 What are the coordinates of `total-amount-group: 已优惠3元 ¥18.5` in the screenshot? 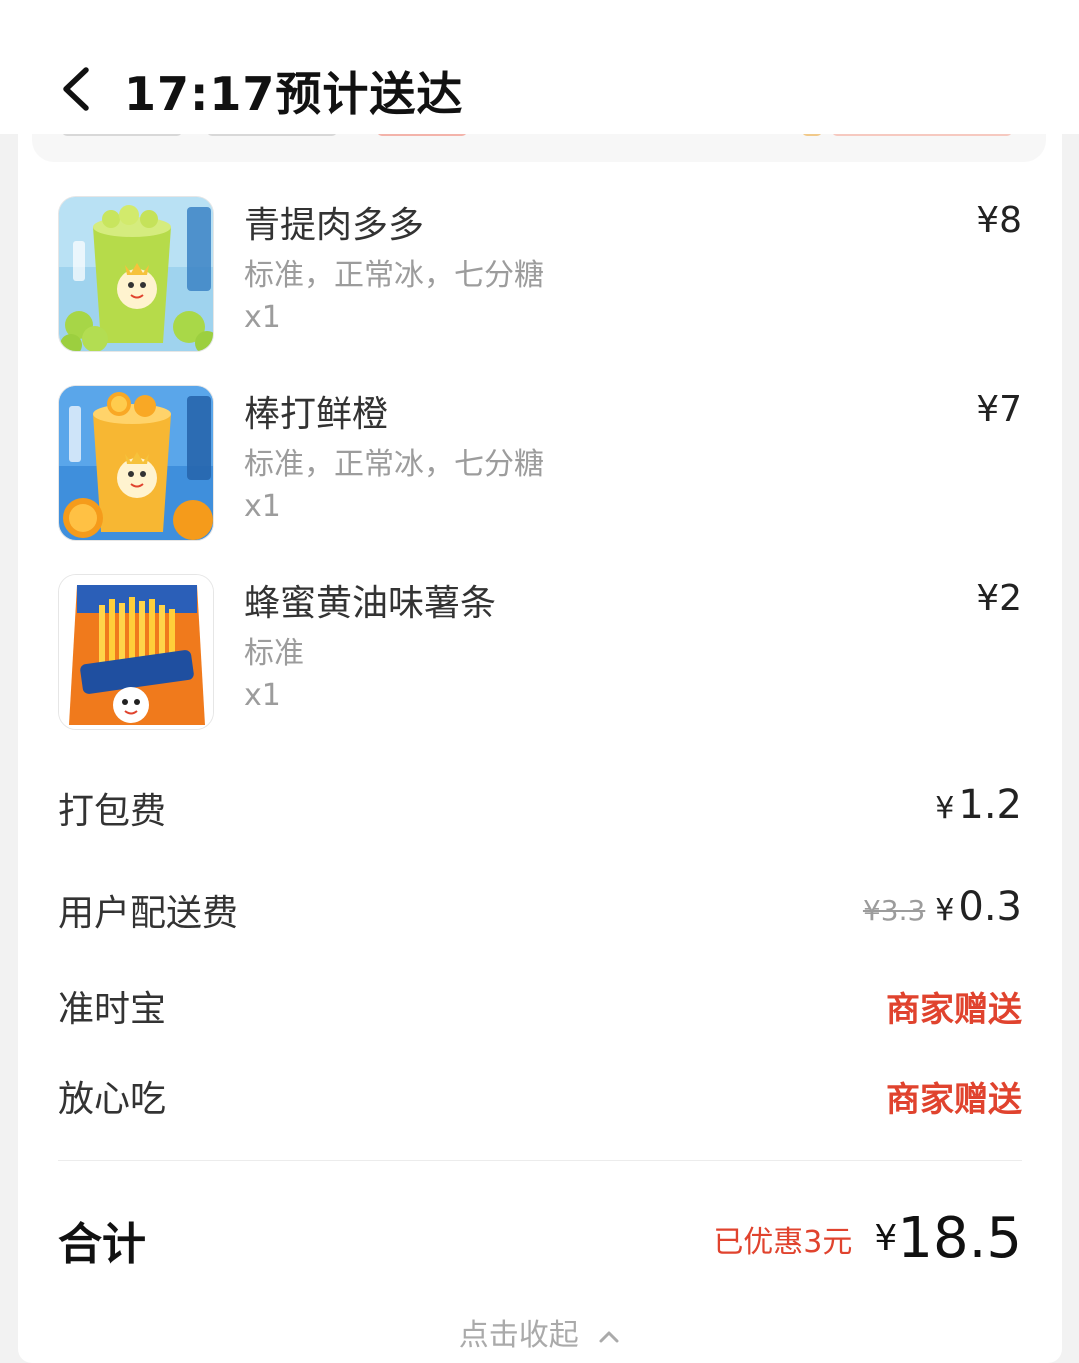 It's located at (867, 1238).